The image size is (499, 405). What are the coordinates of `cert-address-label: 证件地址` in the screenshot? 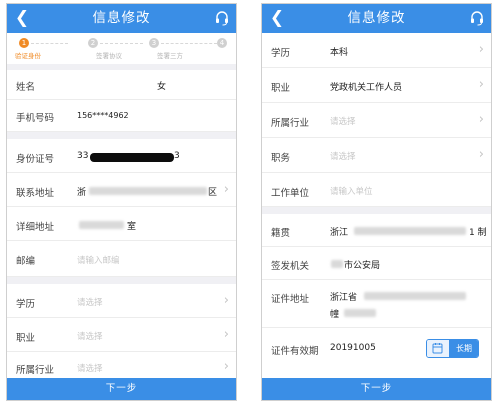 It's located at (290, 299).